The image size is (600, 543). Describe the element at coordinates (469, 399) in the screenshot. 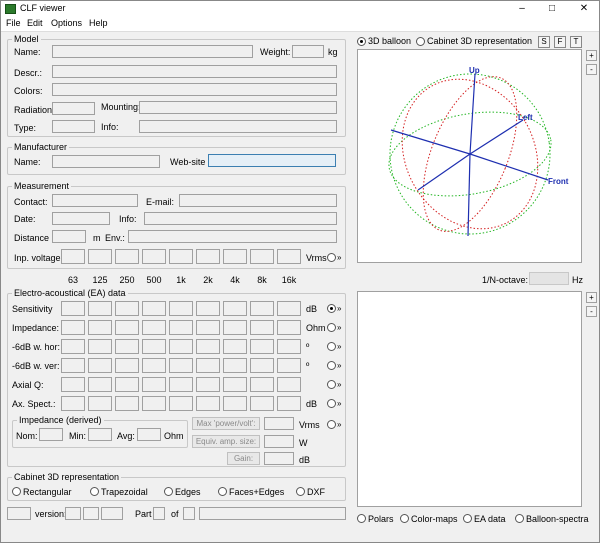

I see `data-plot-panel` at that location.